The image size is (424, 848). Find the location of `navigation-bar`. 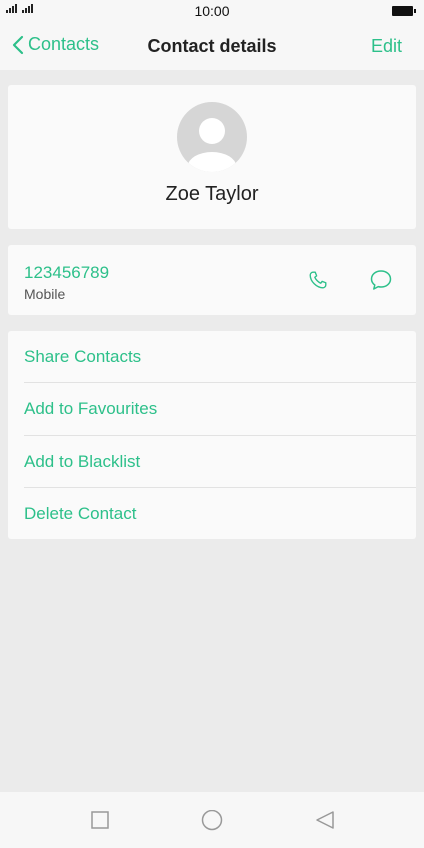

navigation-bar is located at coordinates (212, 820).